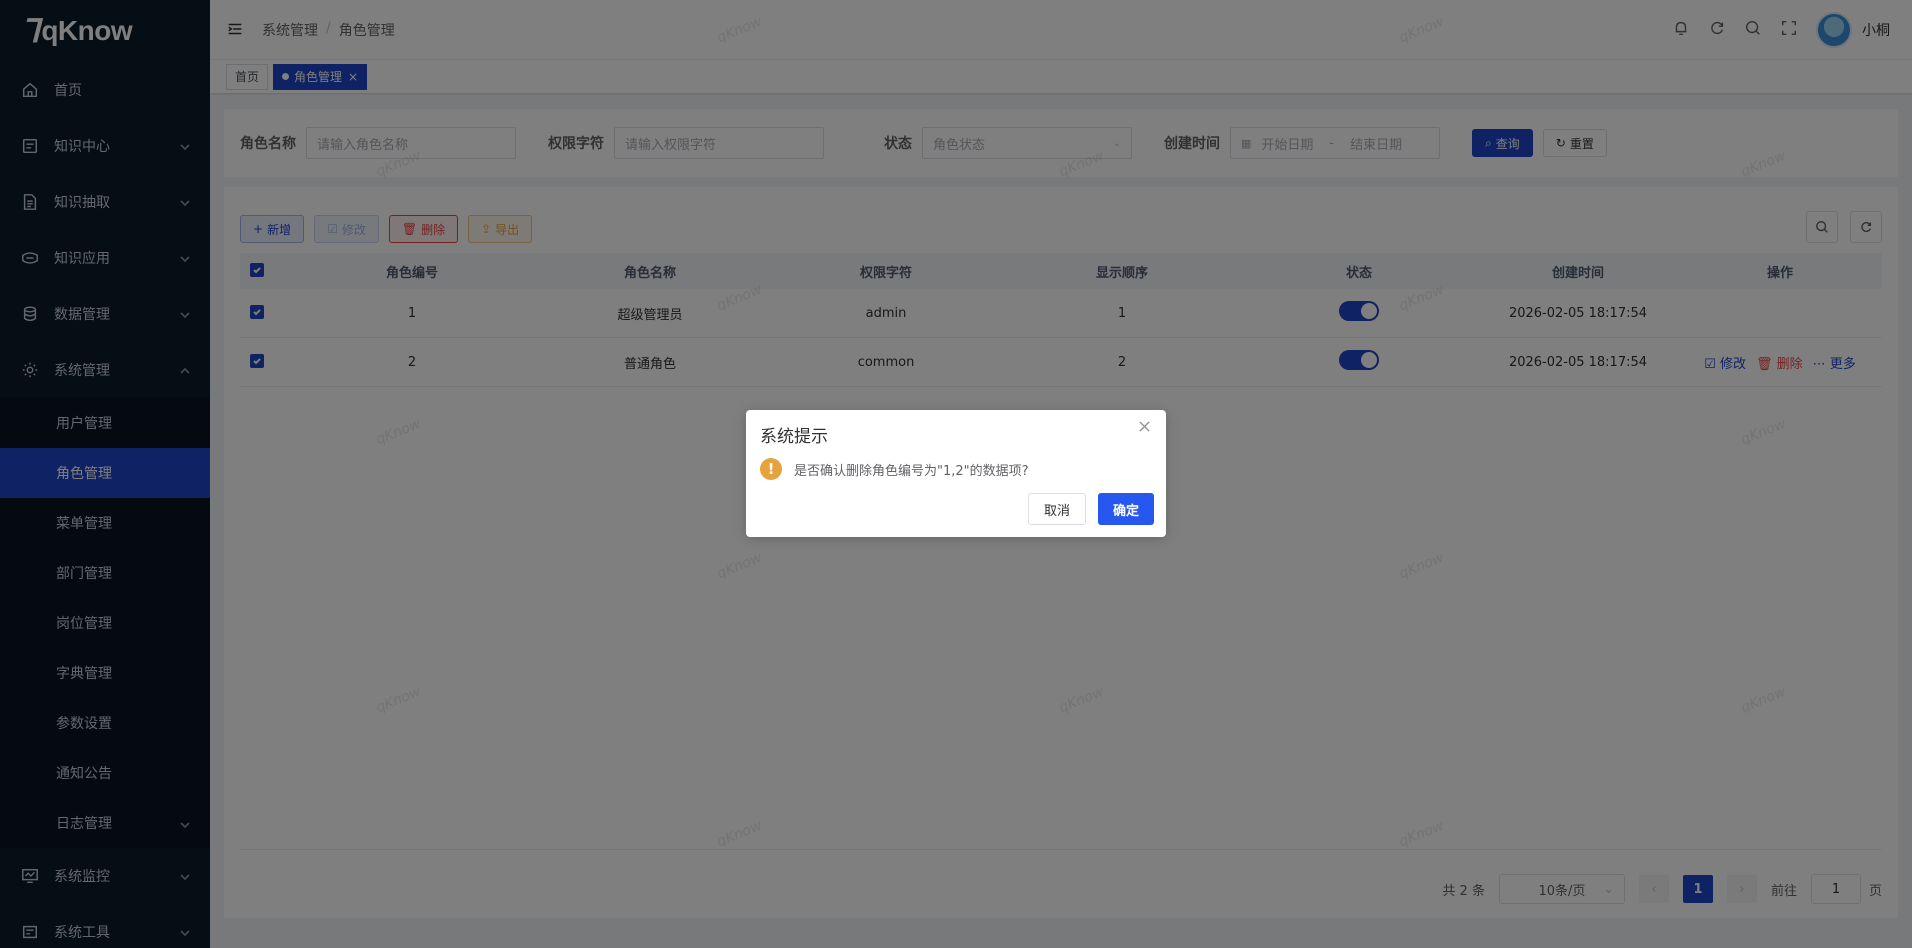 The height and width of the screenshot is (948, 1912). I want to click on cancel-button: 取消, so click(1056, 509).